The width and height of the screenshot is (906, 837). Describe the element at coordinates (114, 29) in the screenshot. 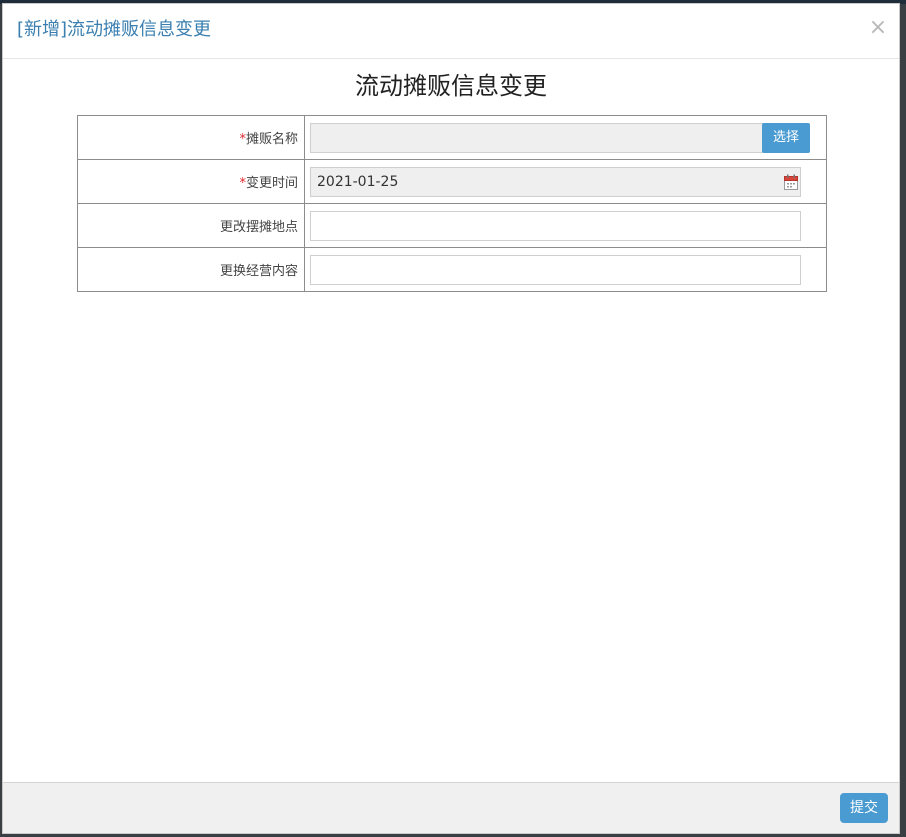

I see `dialog-title: [新增]流动摊贩信息变更` at that location.